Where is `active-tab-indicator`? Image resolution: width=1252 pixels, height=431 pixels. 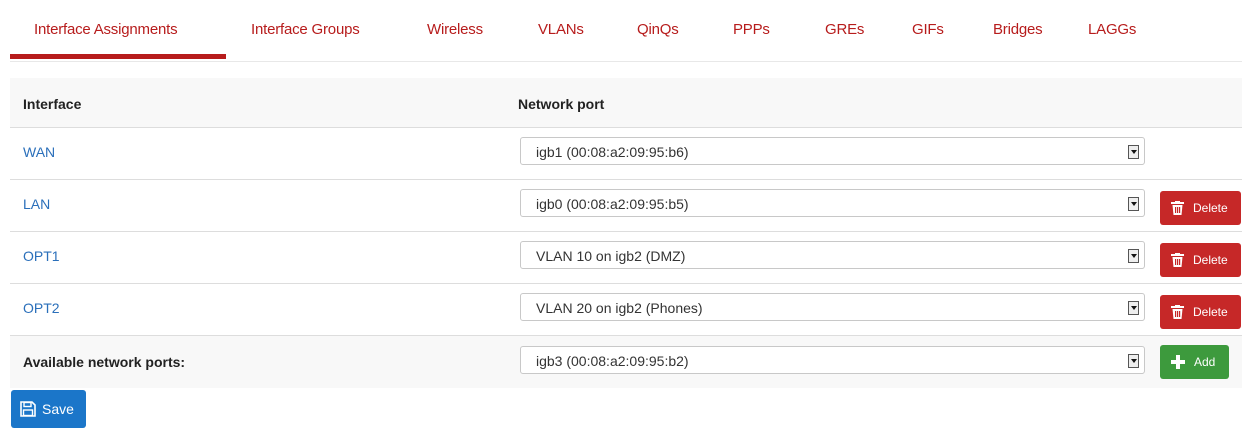
active-tab-indicator is located at coordinates (118, 56).